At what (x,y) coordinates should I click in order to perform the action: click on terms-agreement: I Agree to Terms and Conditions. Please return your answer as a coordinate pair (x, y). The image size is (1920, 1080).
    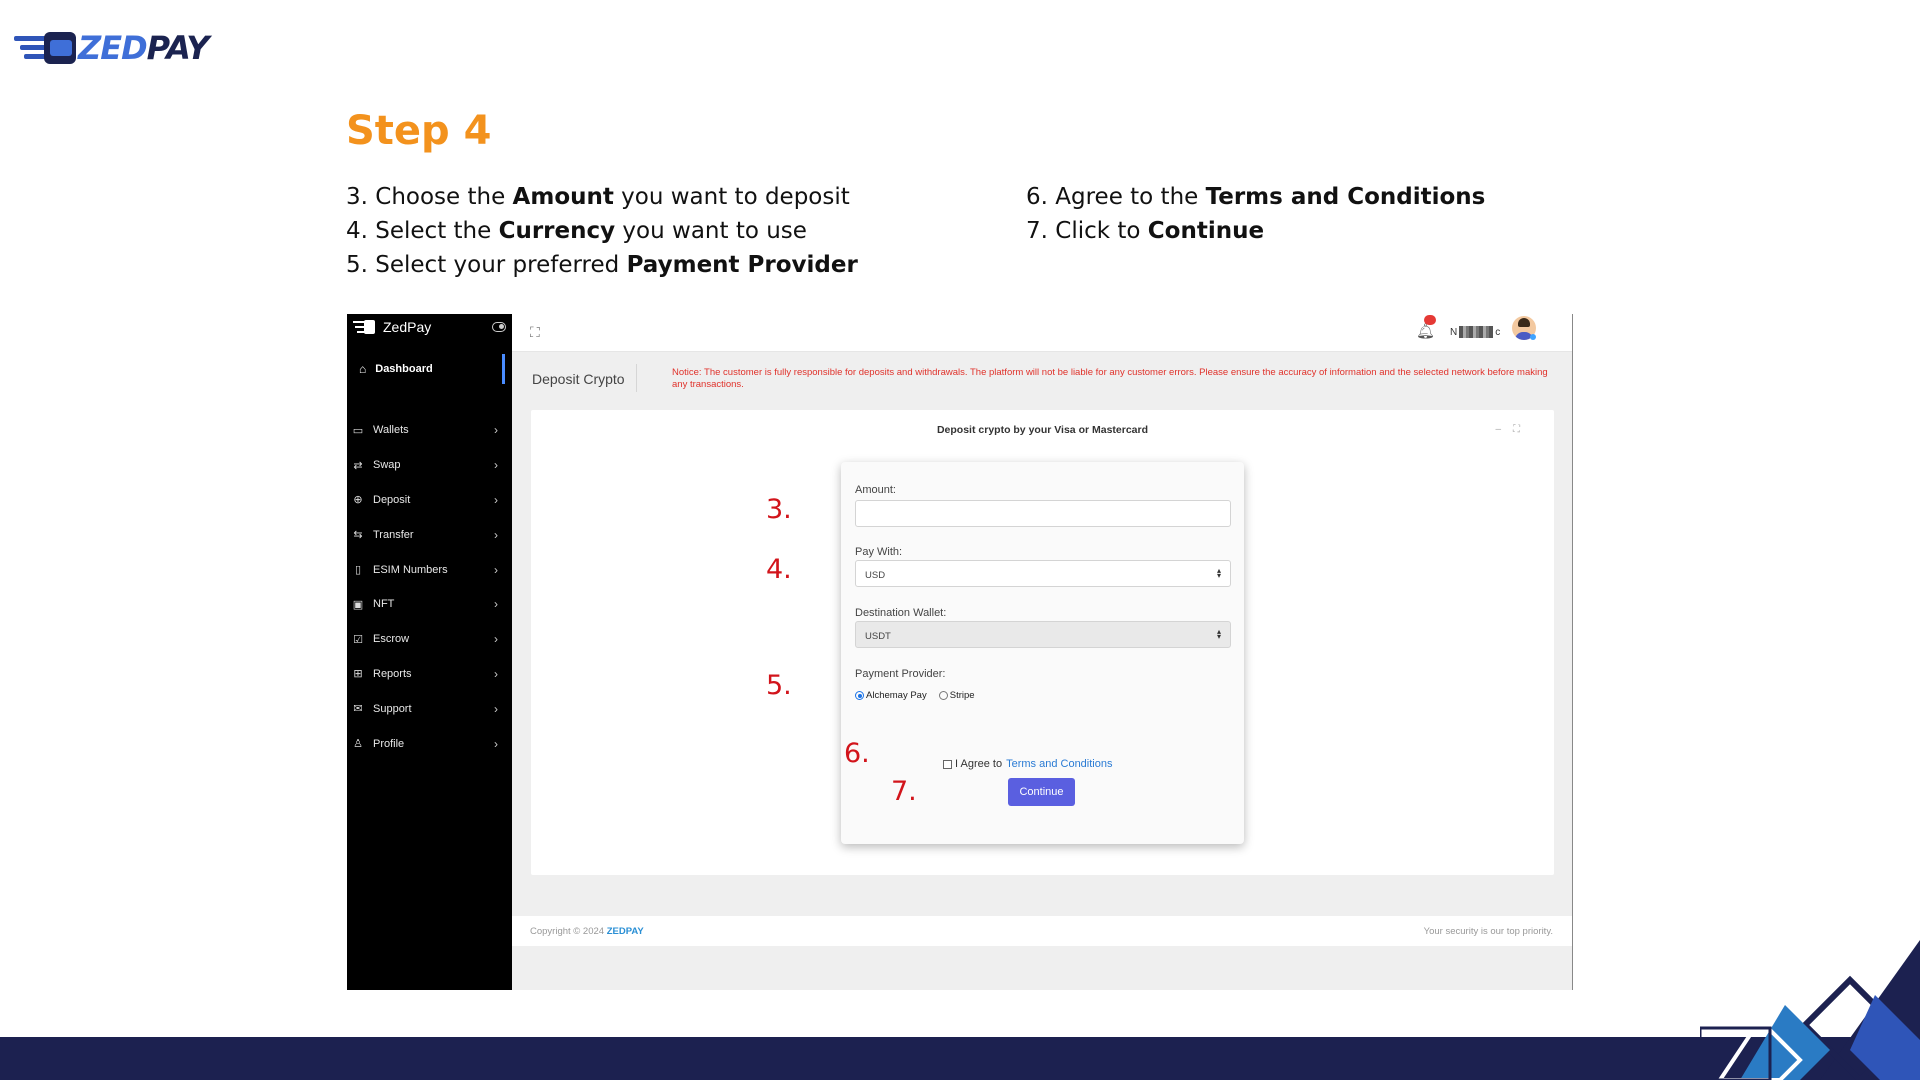
    Looking at the image, I should click on (1027, 764).